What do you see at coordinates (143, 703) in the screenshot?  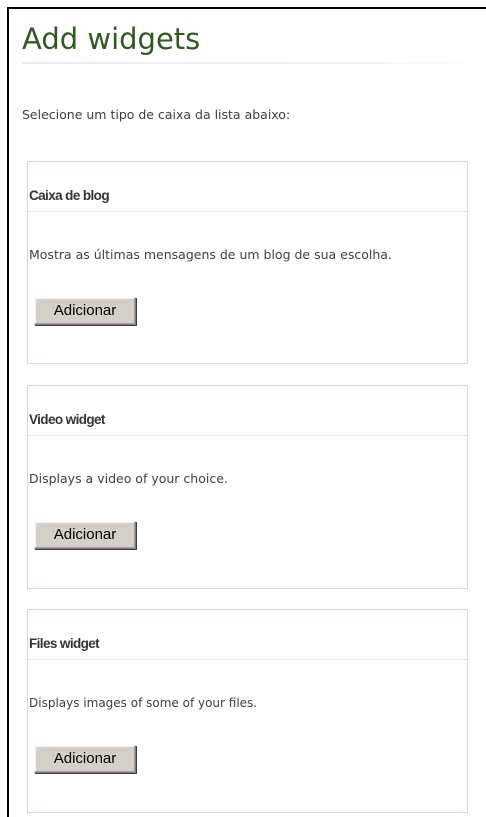 I see `widget-description: Displays images of some of your files.` at bounding box center [143, 703].